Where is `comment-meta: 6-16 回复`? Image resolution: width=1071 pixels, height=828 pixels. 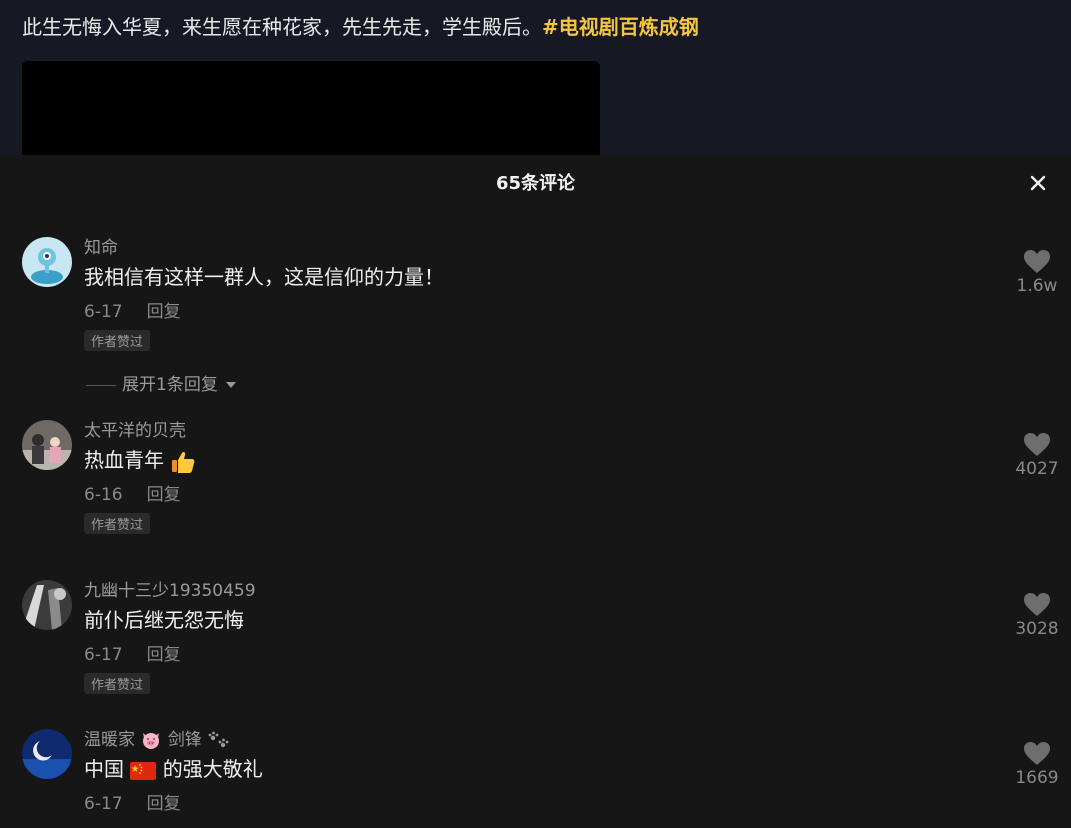 comment-meta: 6-16 回复 is located at coordinates (132, 492).